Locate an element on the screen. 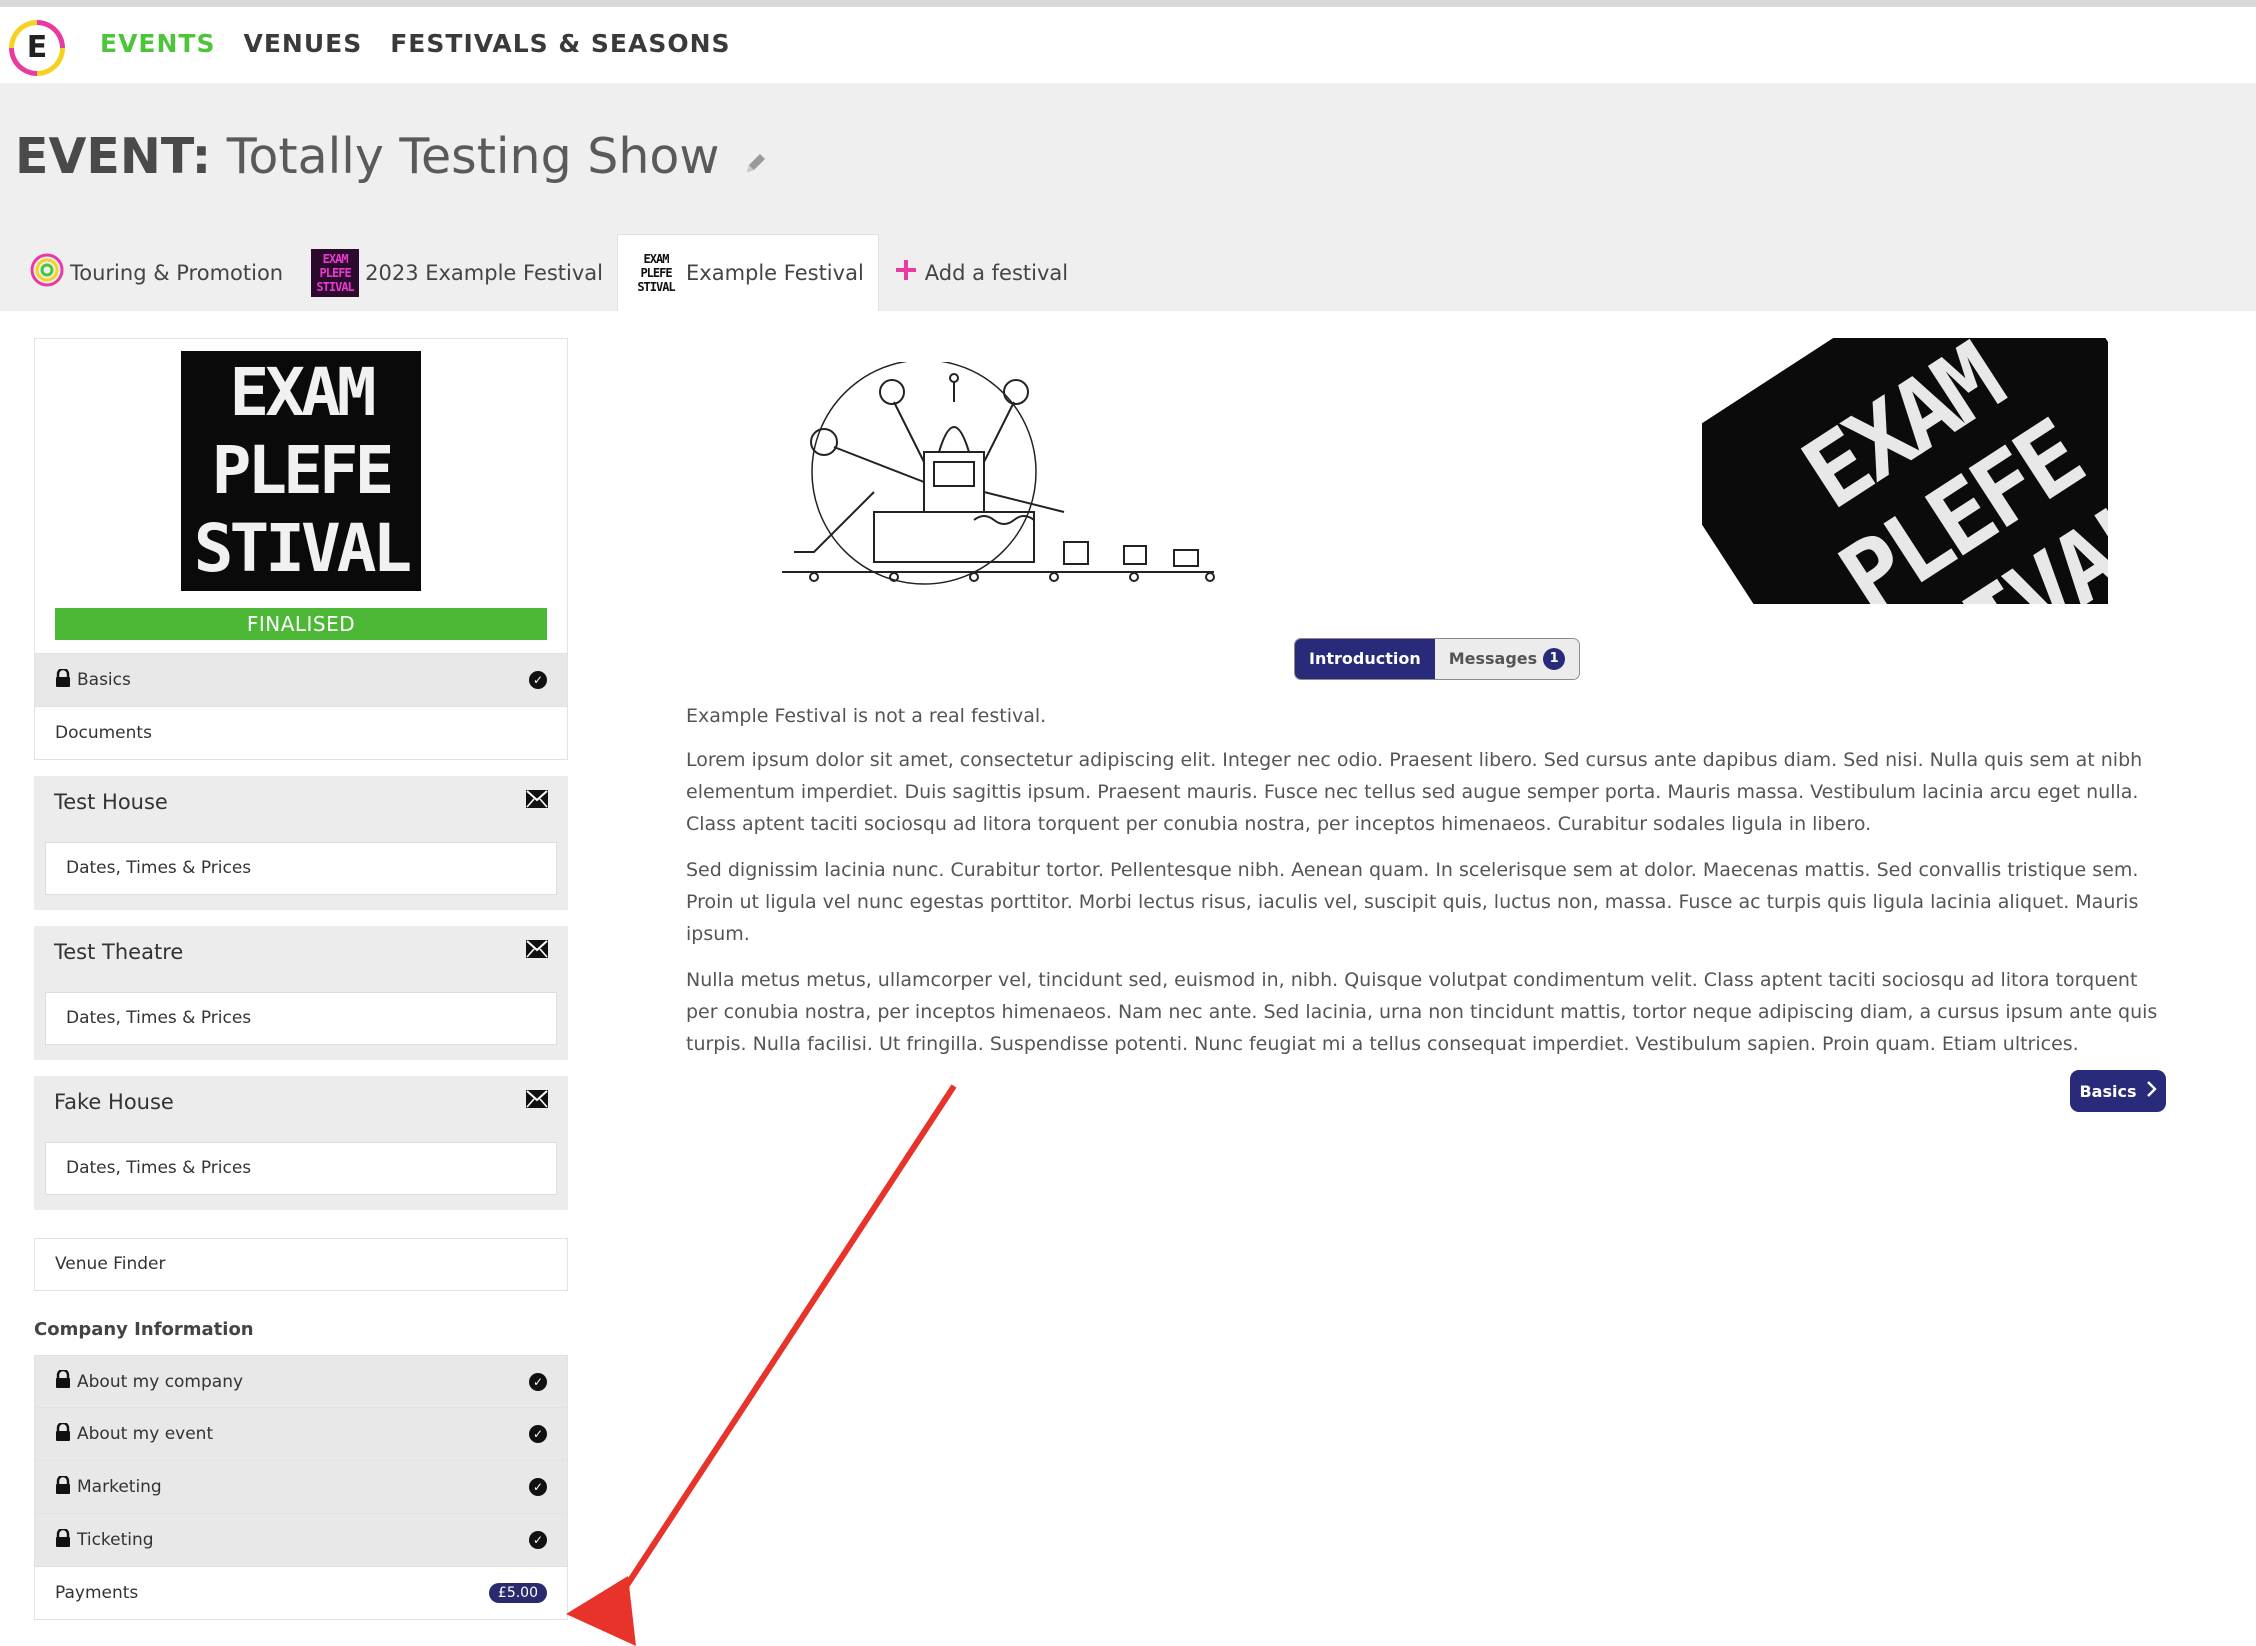 This screenshot has width=2256, height=1646. tab-add-festival: Add a festival is located at coordinates (980, 272).